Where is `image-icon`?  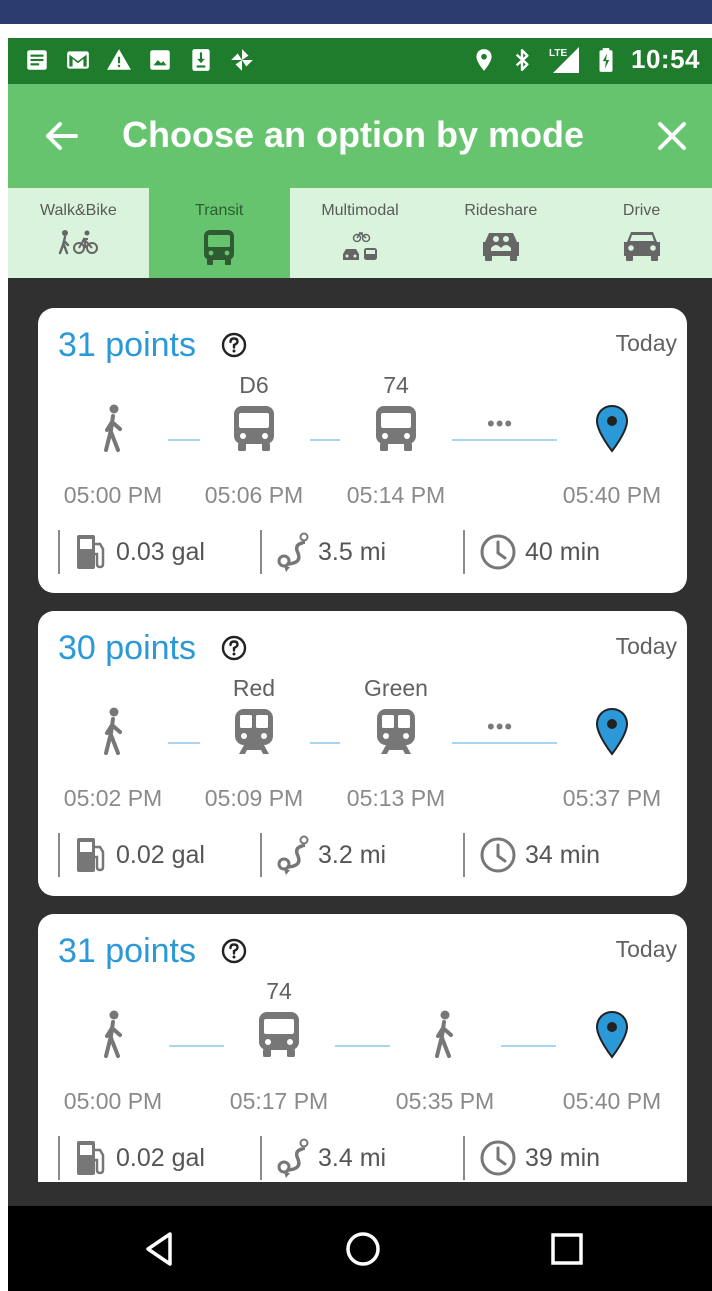 image-icon is located at coordinates (160, 60).